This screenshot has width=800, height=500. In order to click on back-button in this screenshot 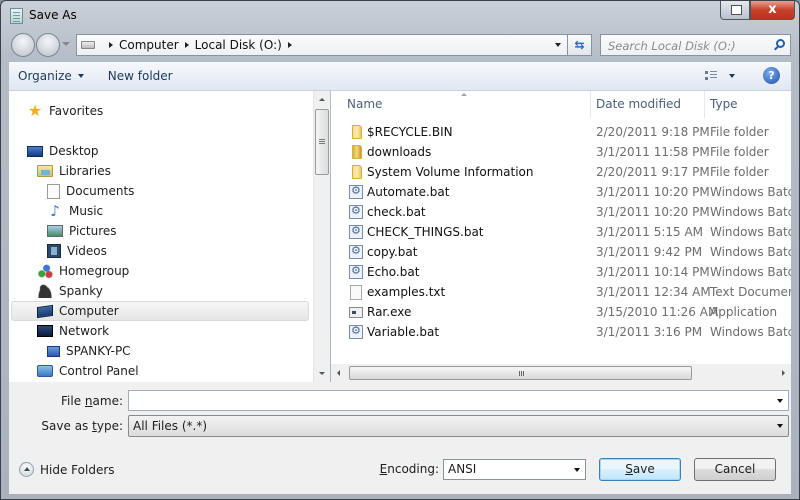, I will do `click(23, 45)`.